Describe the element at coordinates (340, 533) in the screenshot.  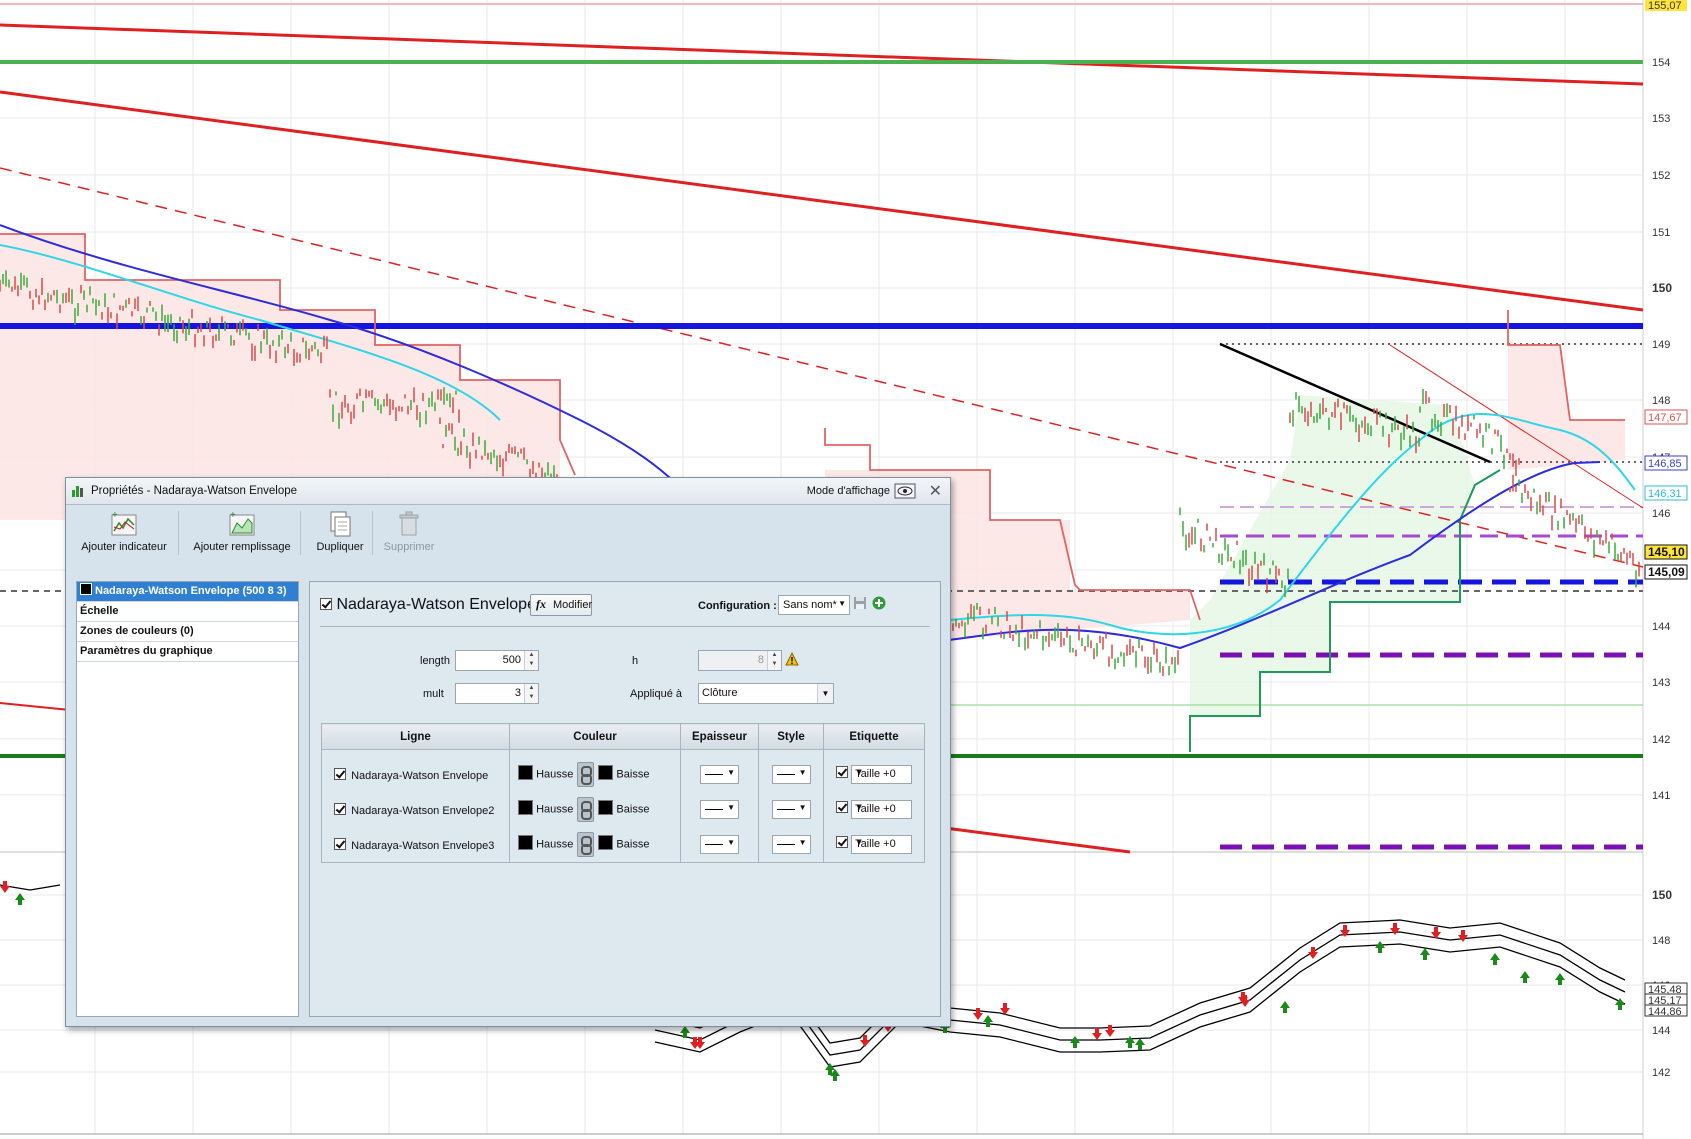
I see `duplicate-button: Dupliquer` at that location.